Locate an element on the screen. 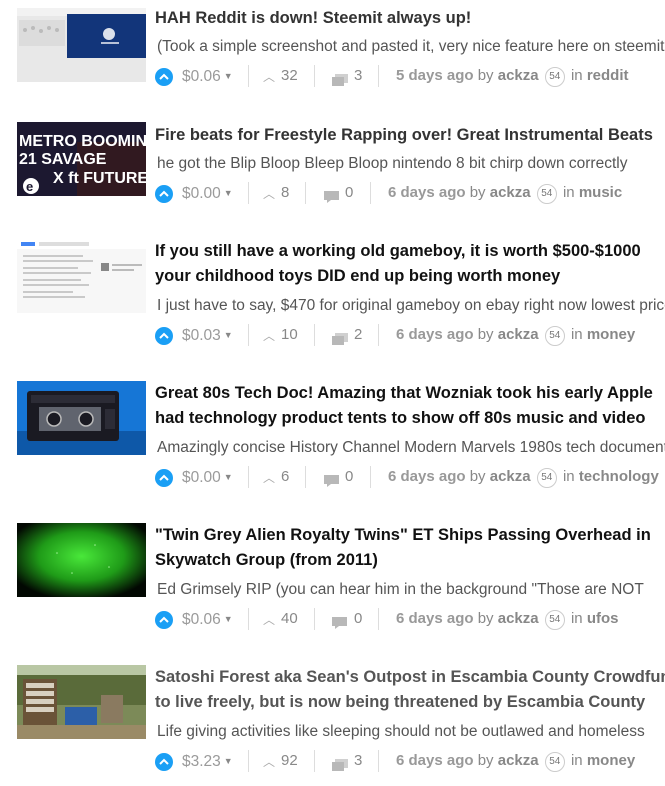 The image size is (665, 786). forest-camp-thumbnail is located at coordinates (81, 702).